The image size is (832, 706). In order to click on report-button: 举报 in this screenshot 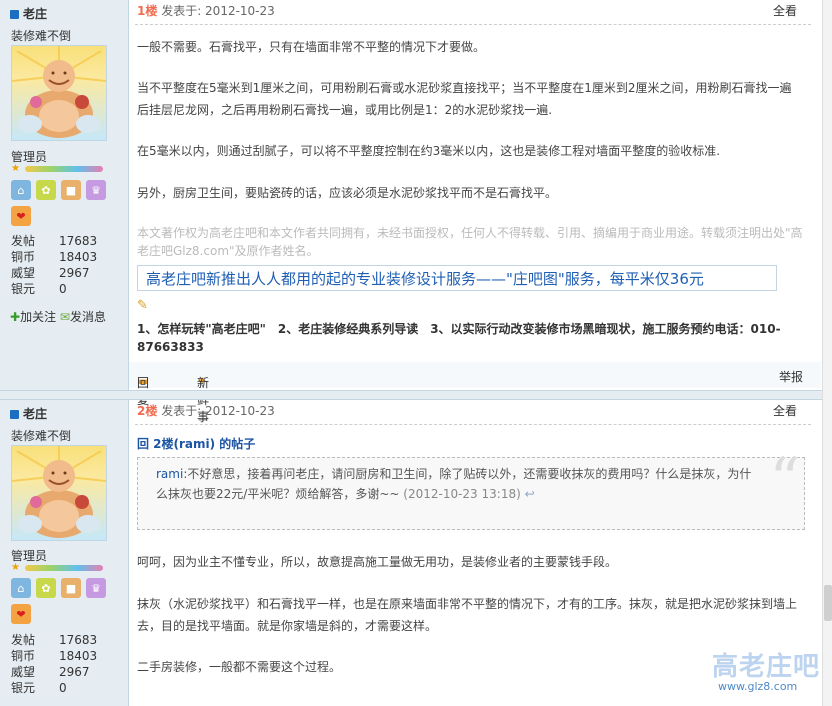, I will do `click(791, 376)`.